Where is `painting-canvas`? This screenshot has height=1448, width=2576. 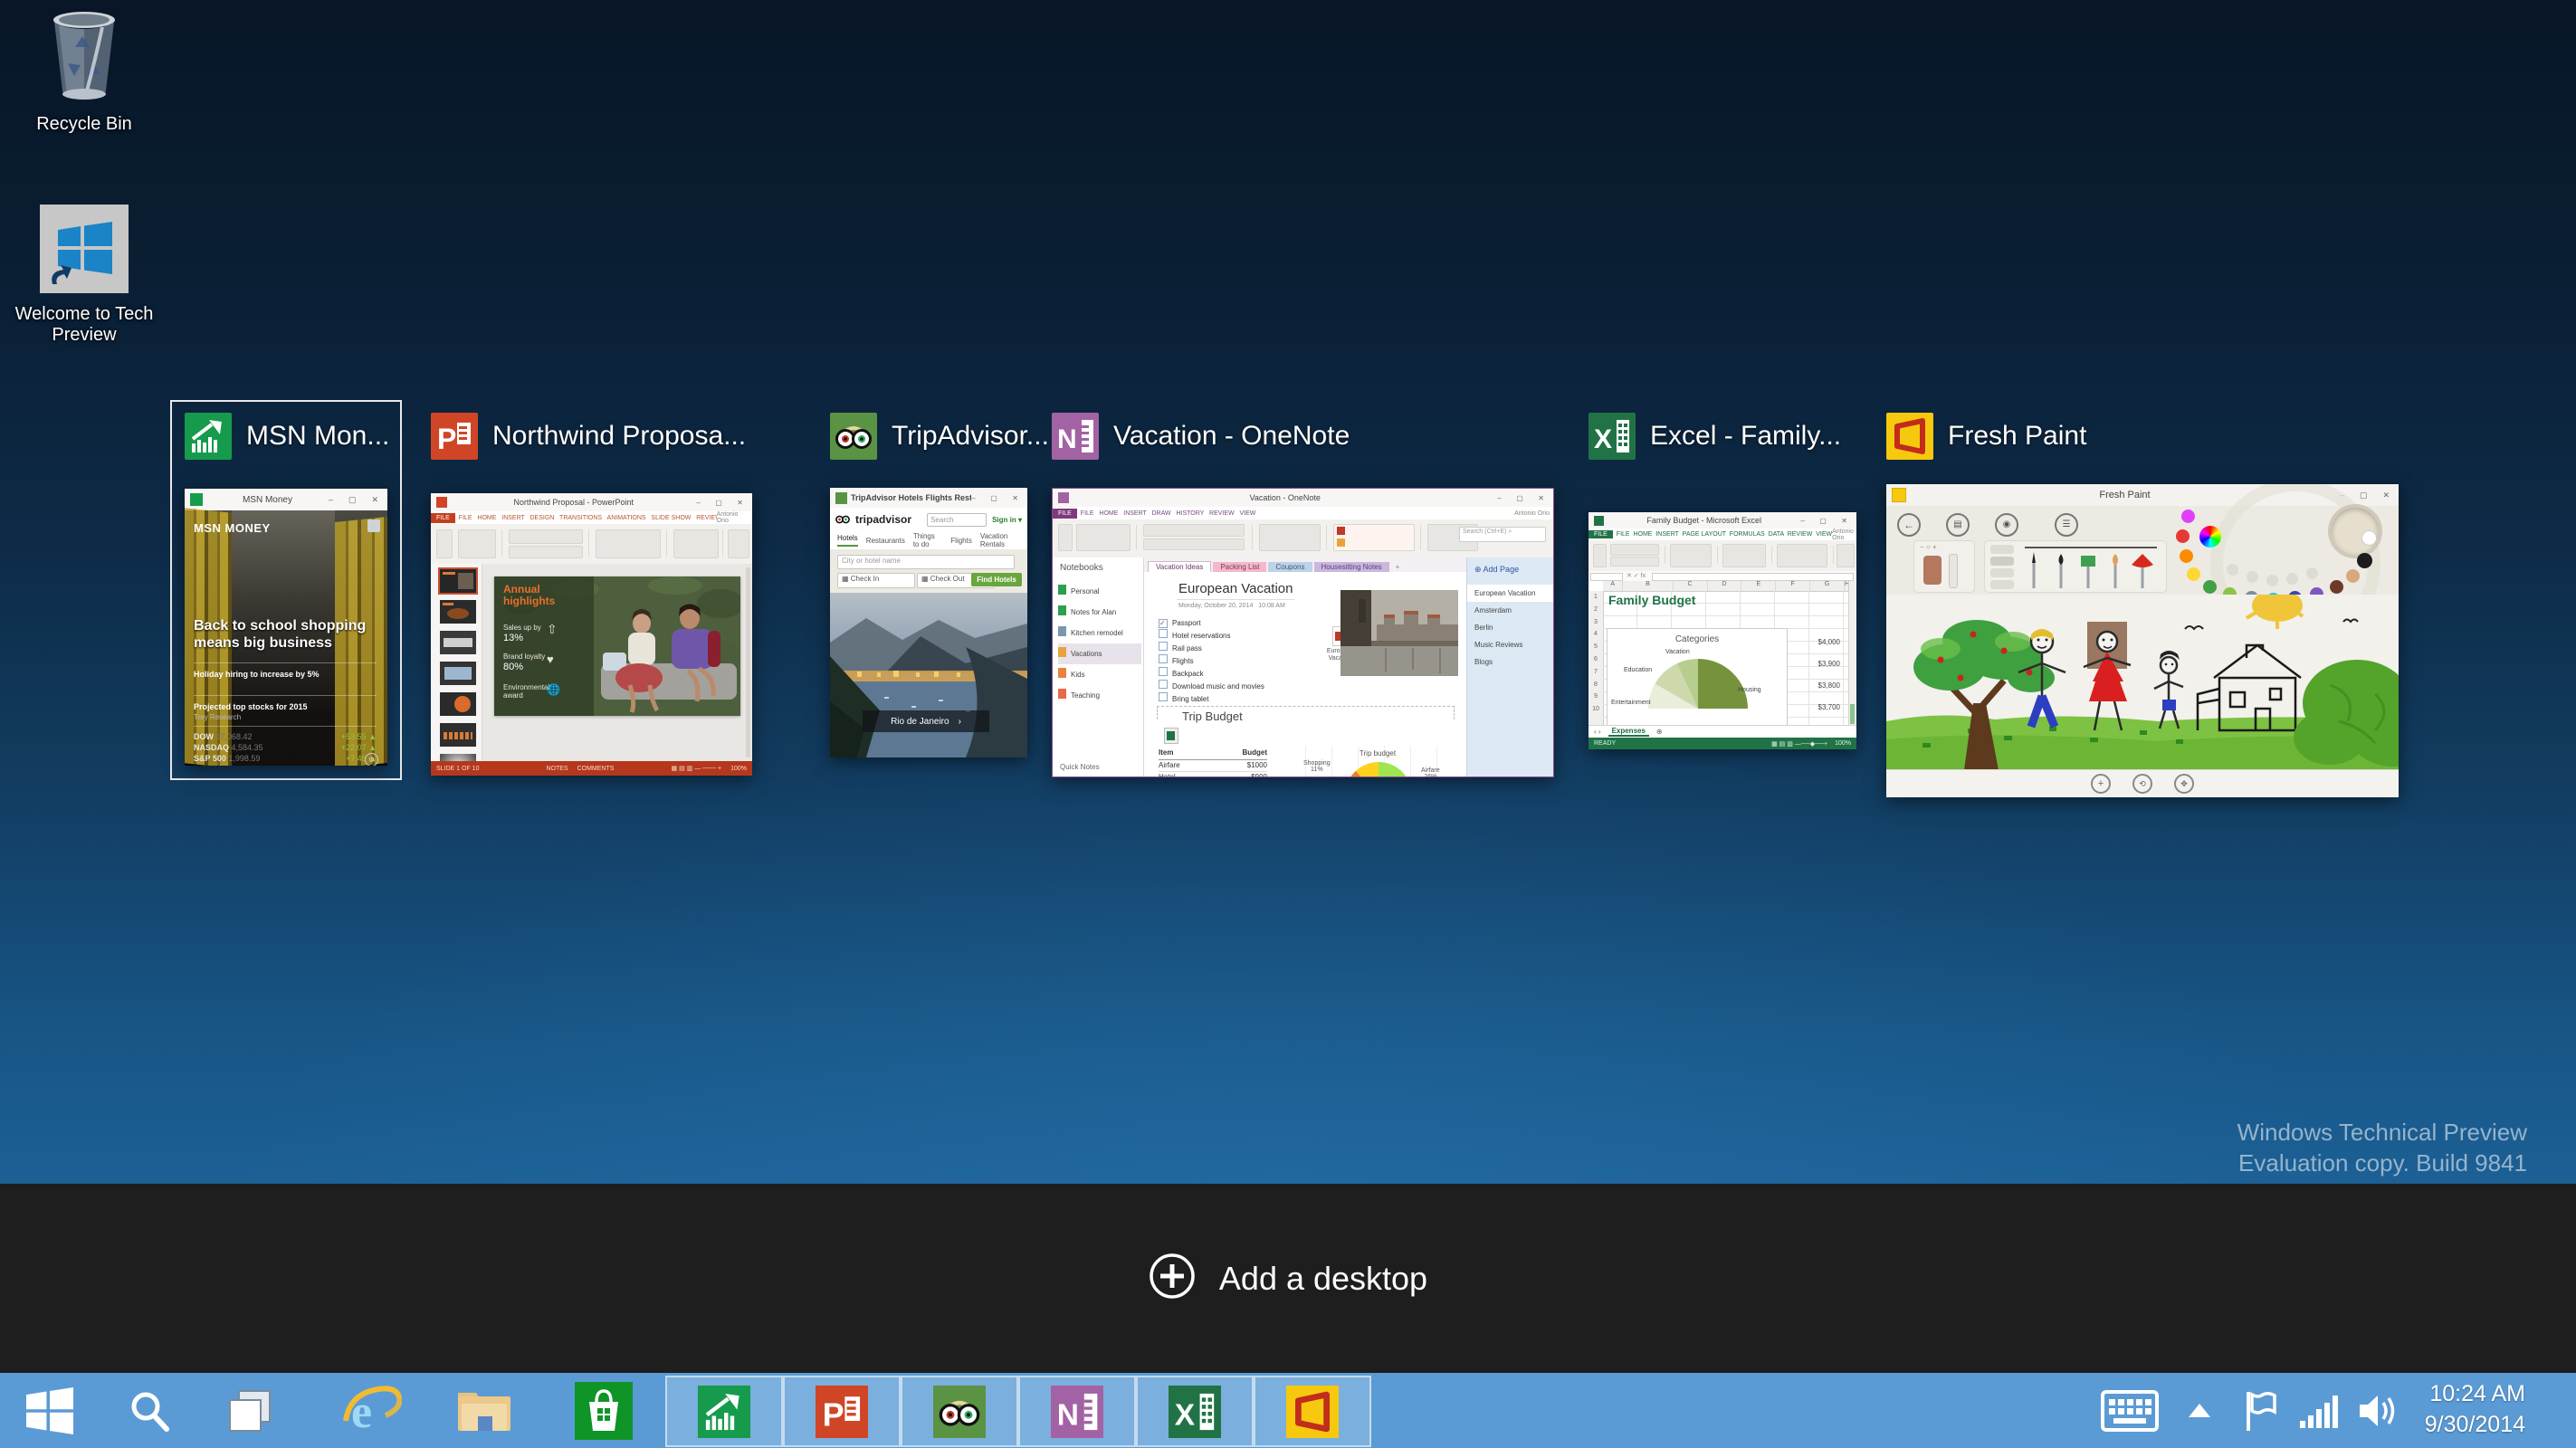 painting-canvas is located at coordinates (2143, 682).